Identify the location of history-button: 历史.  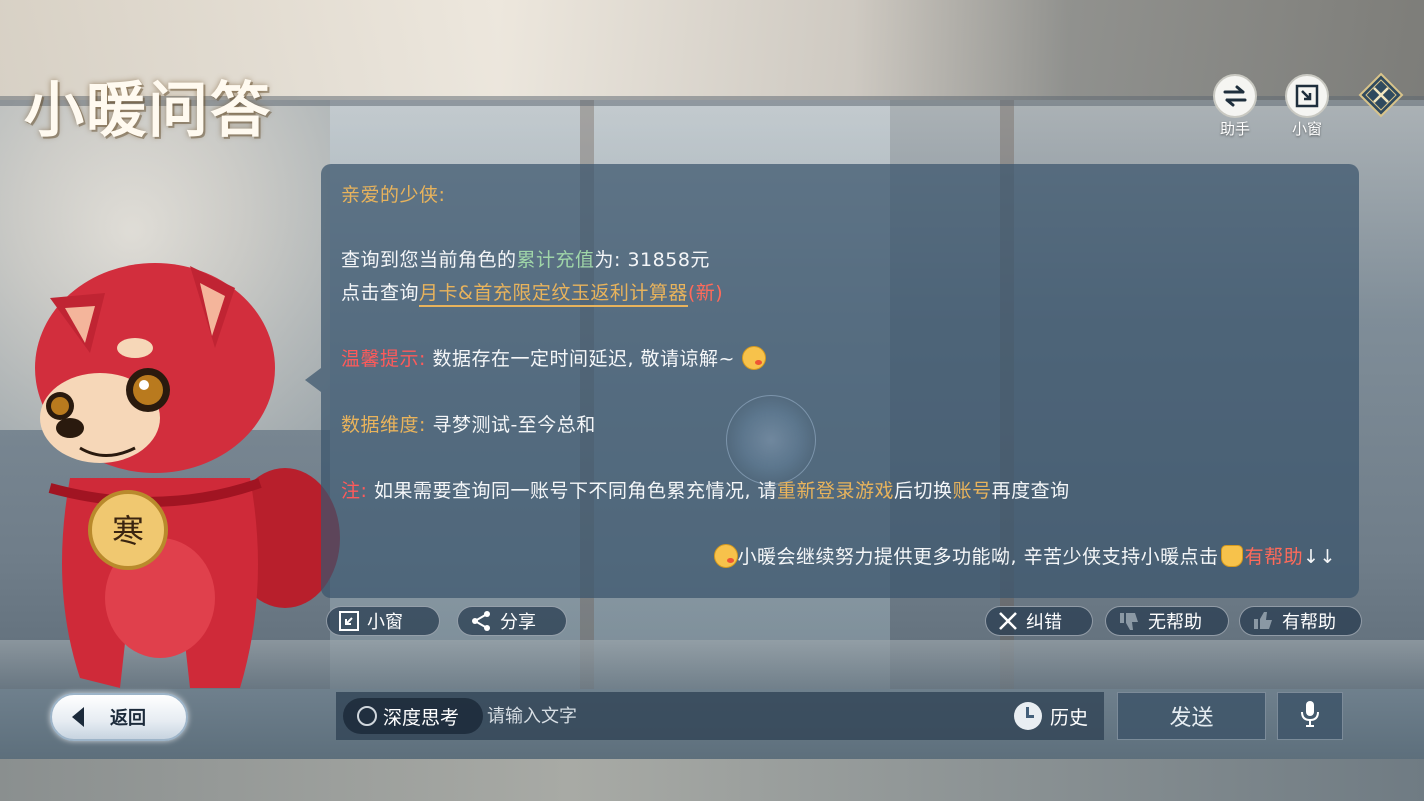
(1051, 716).